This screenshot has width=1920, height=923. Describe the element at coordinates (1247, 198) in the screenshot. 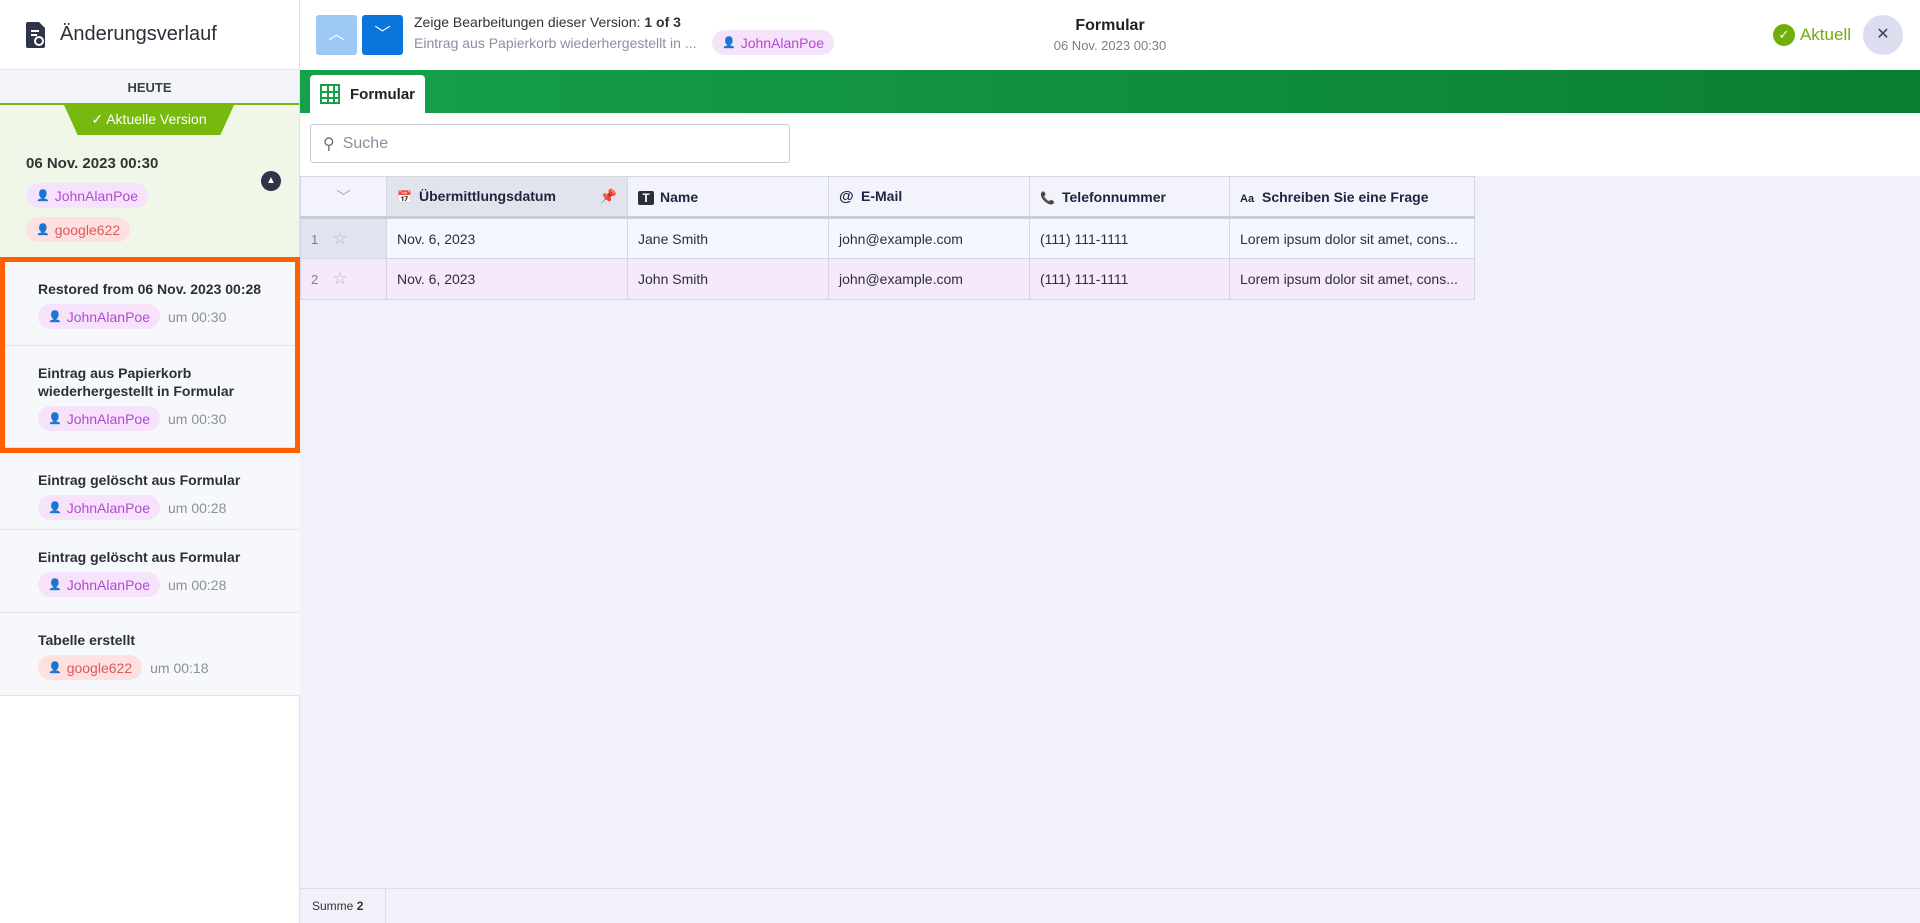

I see `long-text-icon: Aa` at that location.